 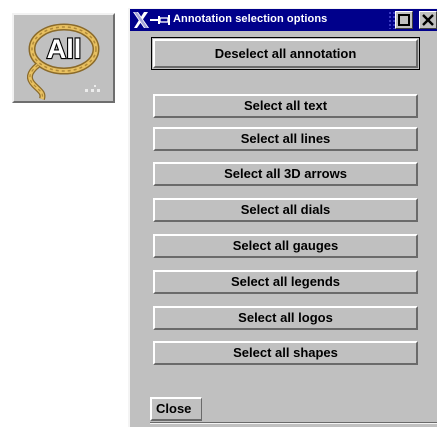 I want to click on select-all-tool-button: All, so click(x=63, y=58).